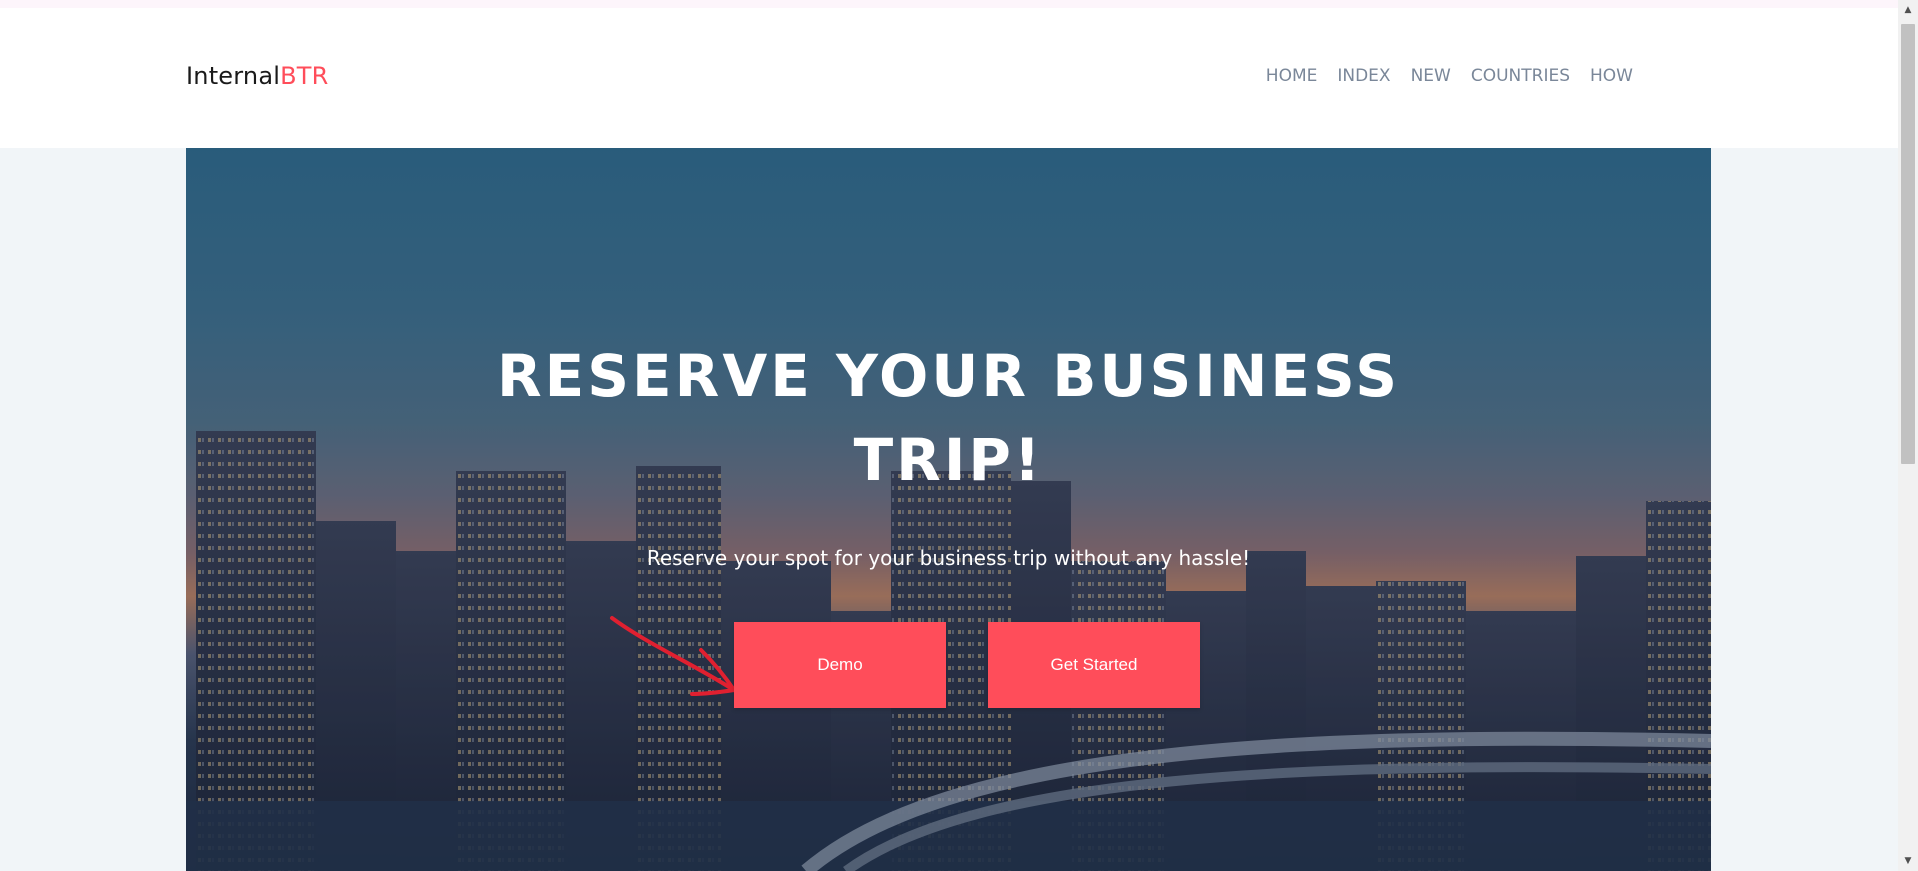 Image resolution: width=1918 pixels, height=871 pixels. What do you see at coordinates (1520, 76) in the screenshot?
I see `nav-item-countries: COUNTRIES` at bounding box center [1520, 76].